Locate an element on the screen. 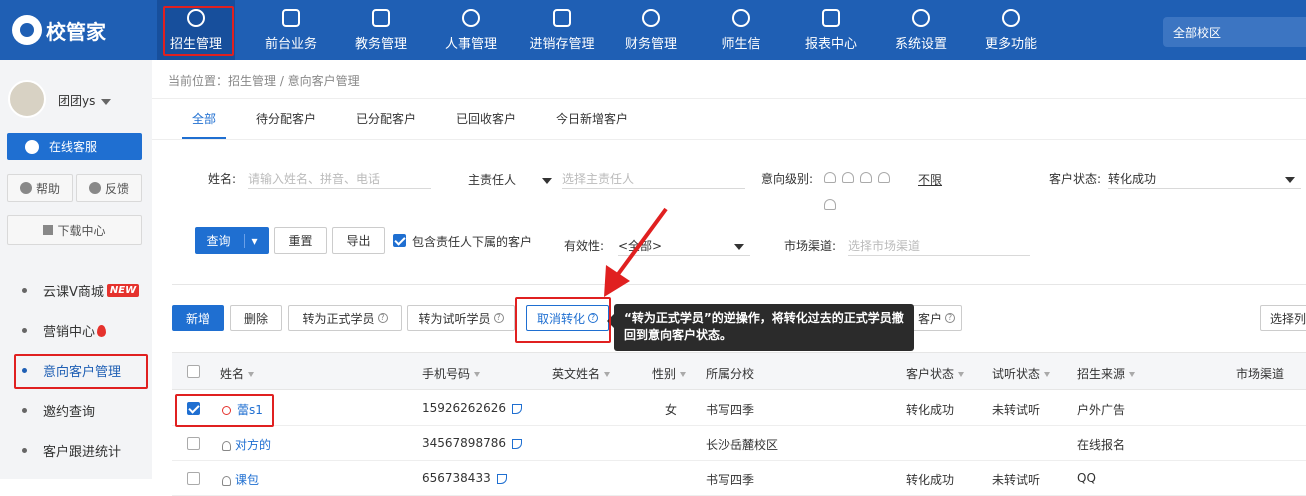 The height and width of the screenshot is (496, 1306). nav-hr: 人事管理 is located at coordinates (471, 30).